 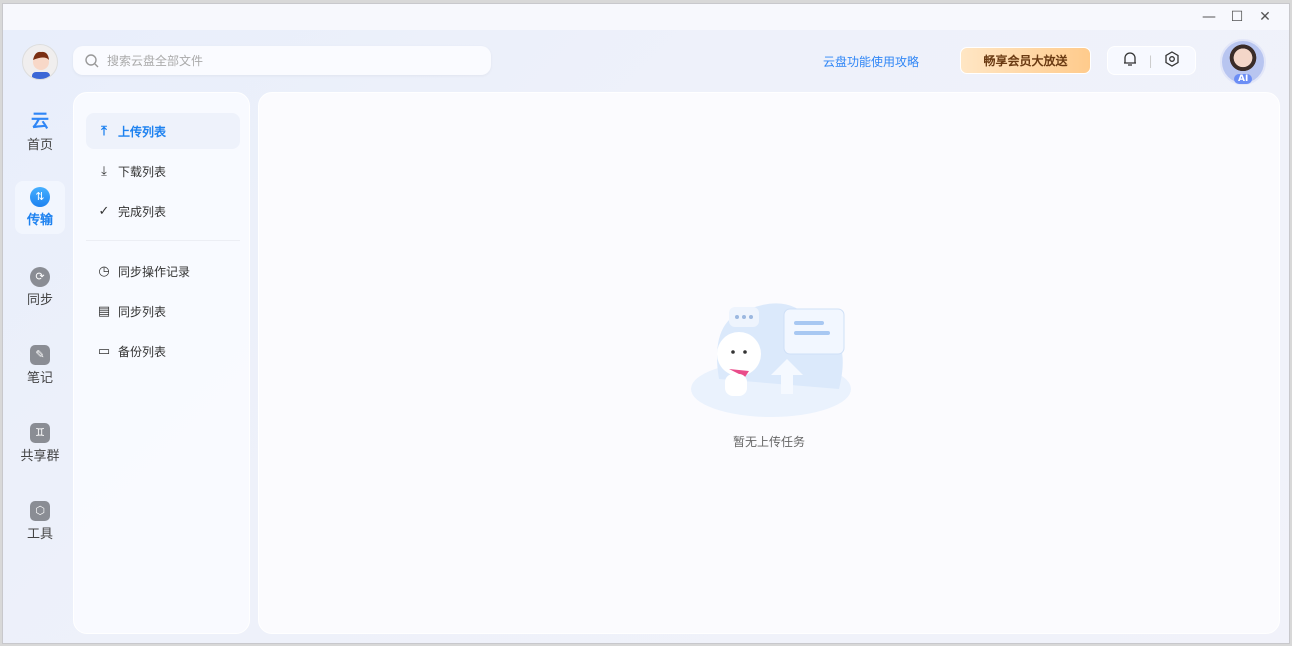 I want to click on nav-home: 云 首页, so click(x=40, y=132).